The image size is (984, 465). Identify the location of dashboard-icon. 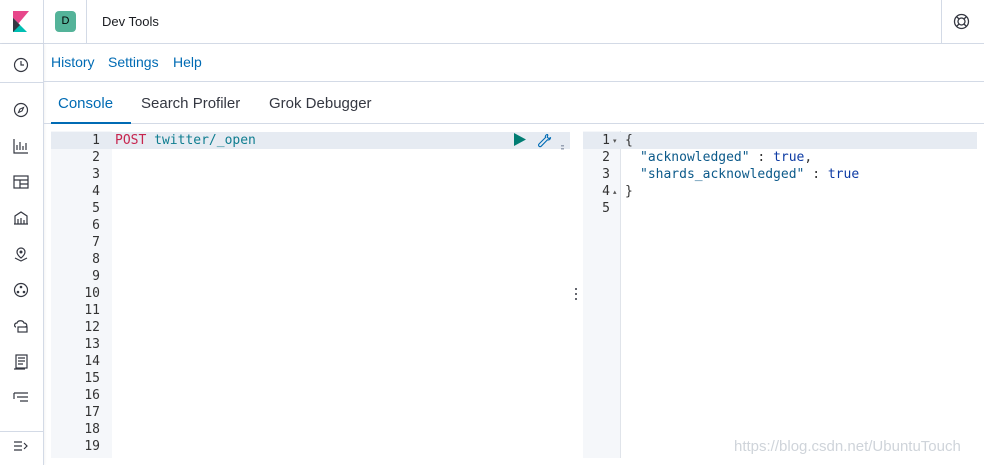
(22, 183).